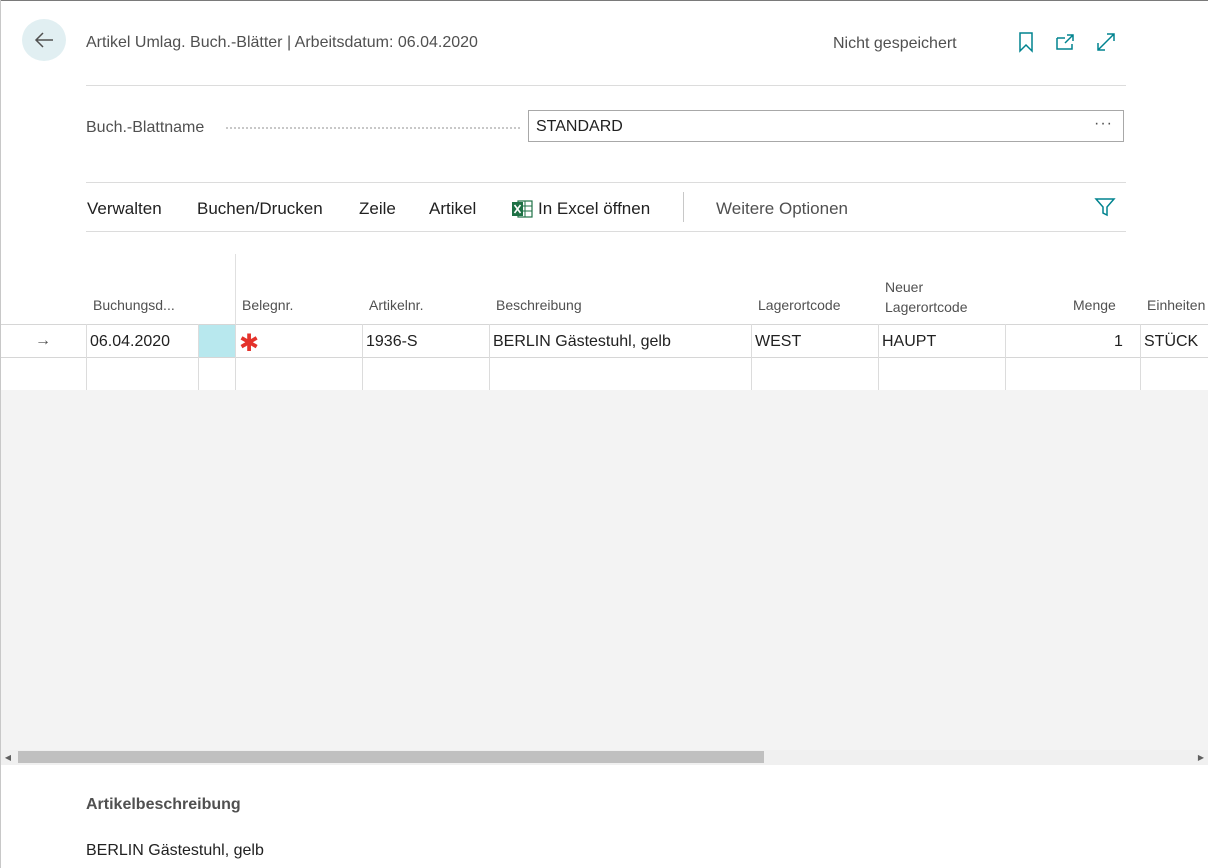 The height and width of the screenshot is (868, 1208). What do you see at coordinates (396, 305) in the screenshot?
I see `column-header-artikelnr: Artikelnr.` at bounding box center [396, 305].